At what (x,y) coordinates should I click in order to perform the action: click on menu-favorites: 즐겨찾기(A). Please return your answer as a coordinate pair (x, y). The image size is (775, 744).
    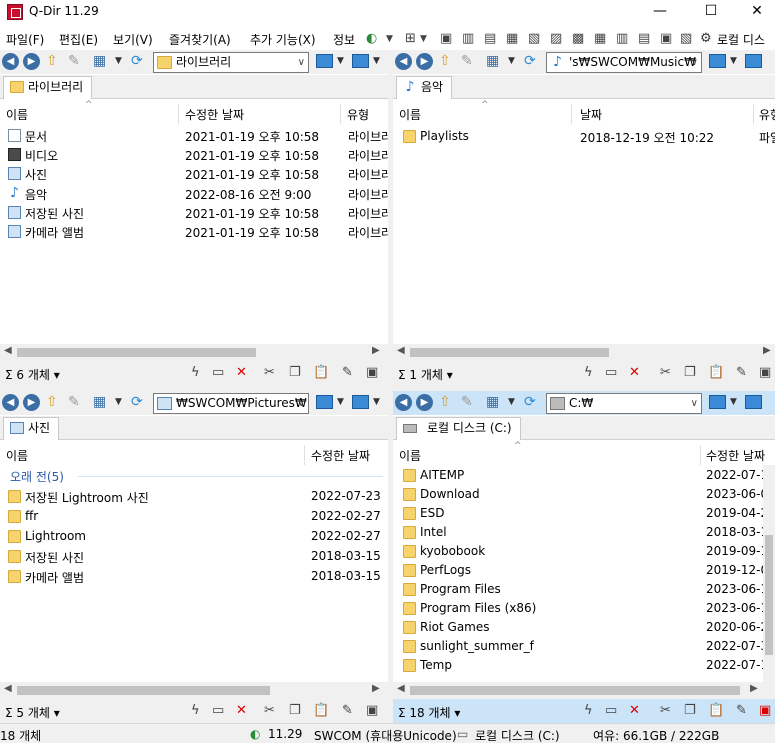
    Looking at the image, I should click on (200, 39).